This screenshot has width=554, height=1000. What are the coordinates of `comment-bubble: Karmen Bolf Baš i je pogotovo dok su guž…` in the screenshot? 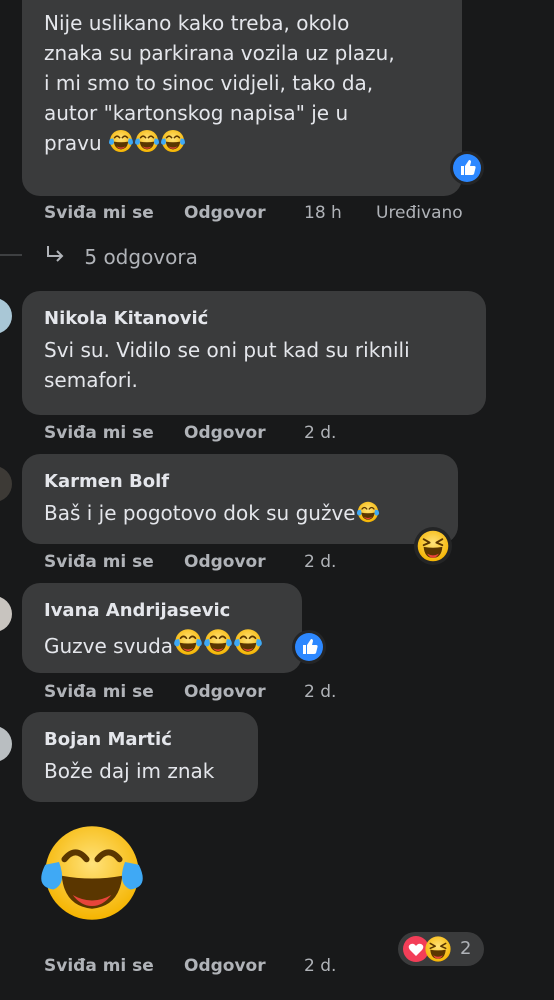 It's located at (240, 499).